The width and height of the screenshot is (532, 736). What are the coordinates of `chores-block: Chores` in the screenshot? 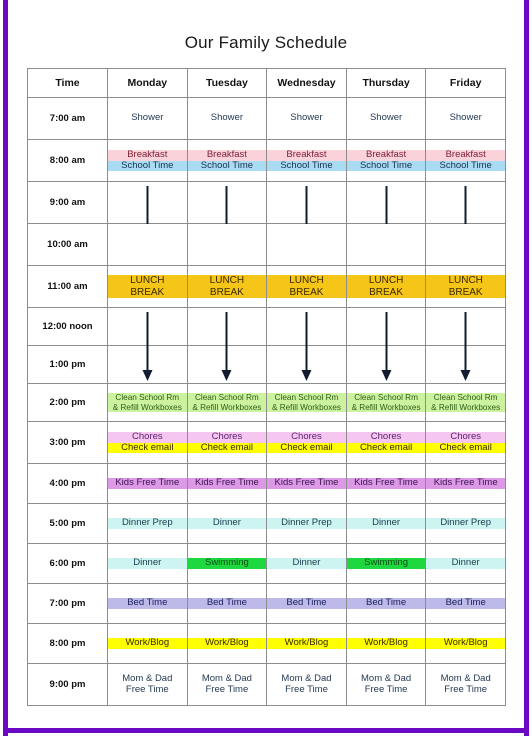 It's located at (227, 437).